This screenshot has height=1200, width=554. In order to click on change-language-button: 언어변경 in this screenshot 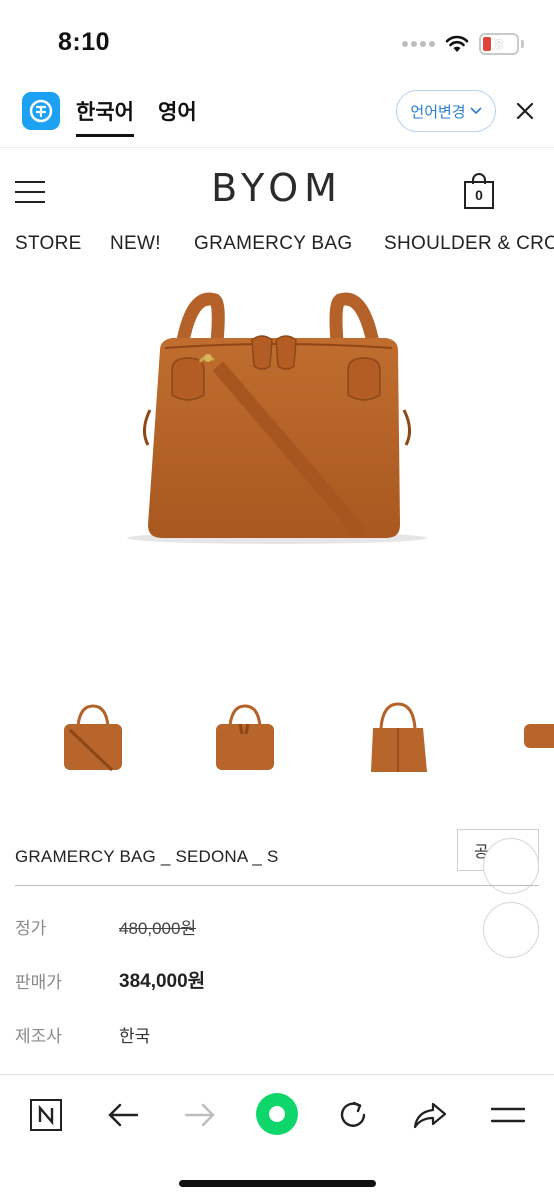, I will do `click(446, 111)`.